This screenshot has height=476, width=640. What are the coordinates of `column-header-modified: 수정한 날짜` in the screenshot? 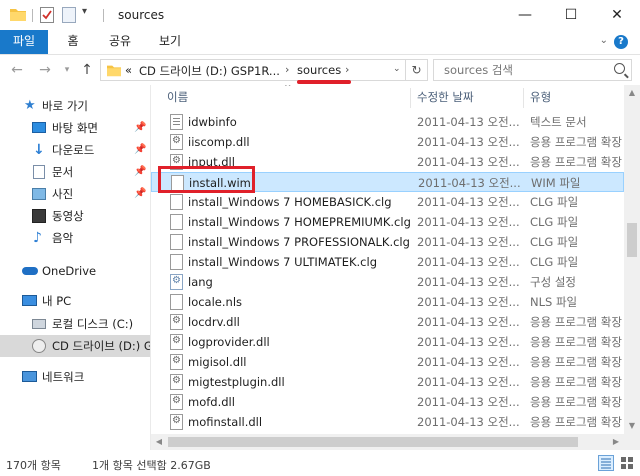 It's located at (467, 97).